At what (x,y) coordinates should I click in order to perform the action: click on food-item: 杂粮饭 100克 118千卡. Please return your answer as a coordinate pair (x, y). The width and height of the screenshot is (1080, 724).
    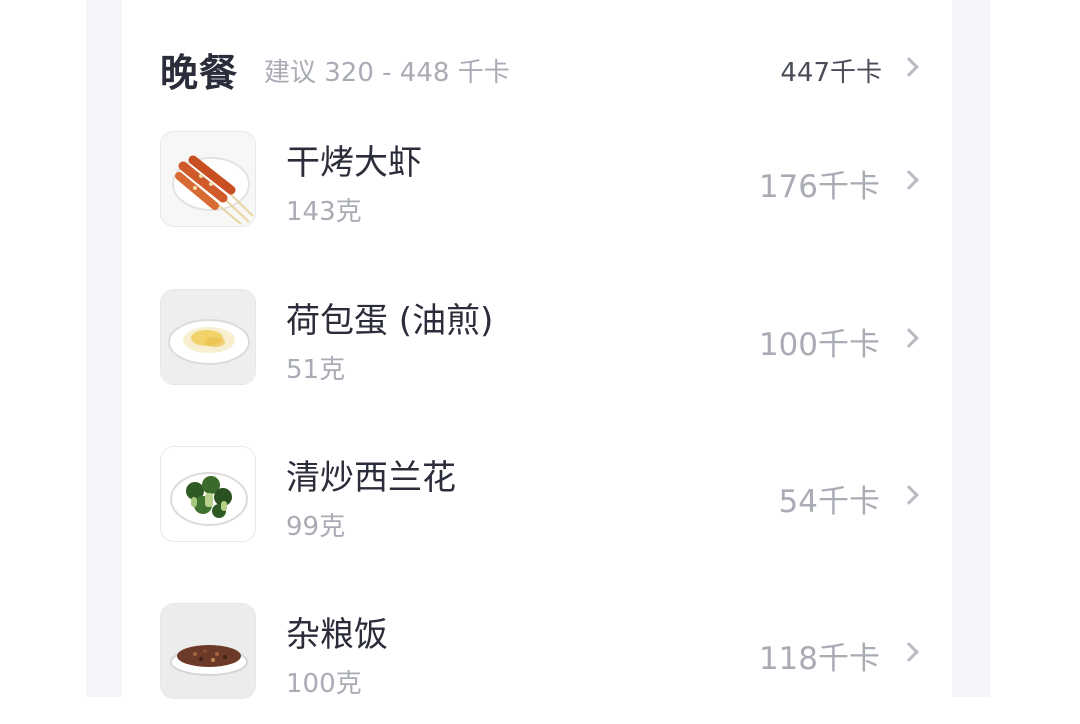
    Looking at the image, I should click on (540, 652).